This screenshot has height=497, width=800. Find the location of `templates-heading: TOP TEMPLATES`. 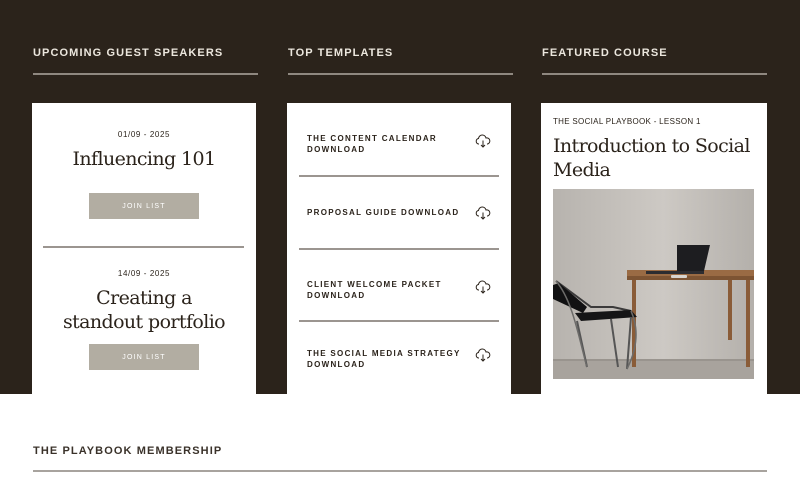

templates-heading: TOP TEMPLATES is located at coordinates (341, 53).